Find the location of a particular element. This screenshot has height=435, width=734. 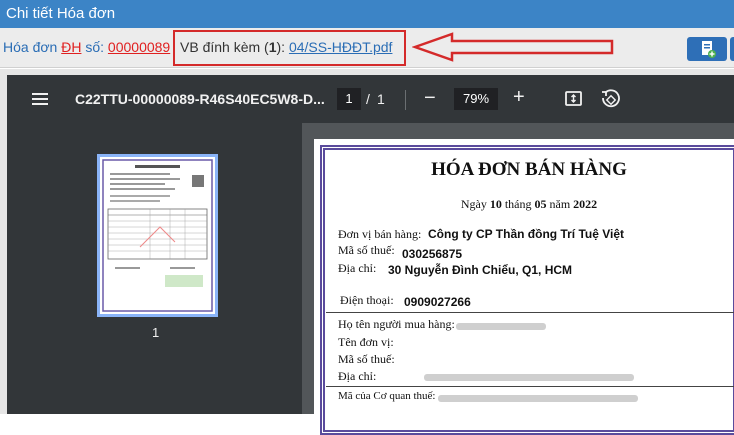

zoom-level-input: 79% is located at coordinates (476, 99).